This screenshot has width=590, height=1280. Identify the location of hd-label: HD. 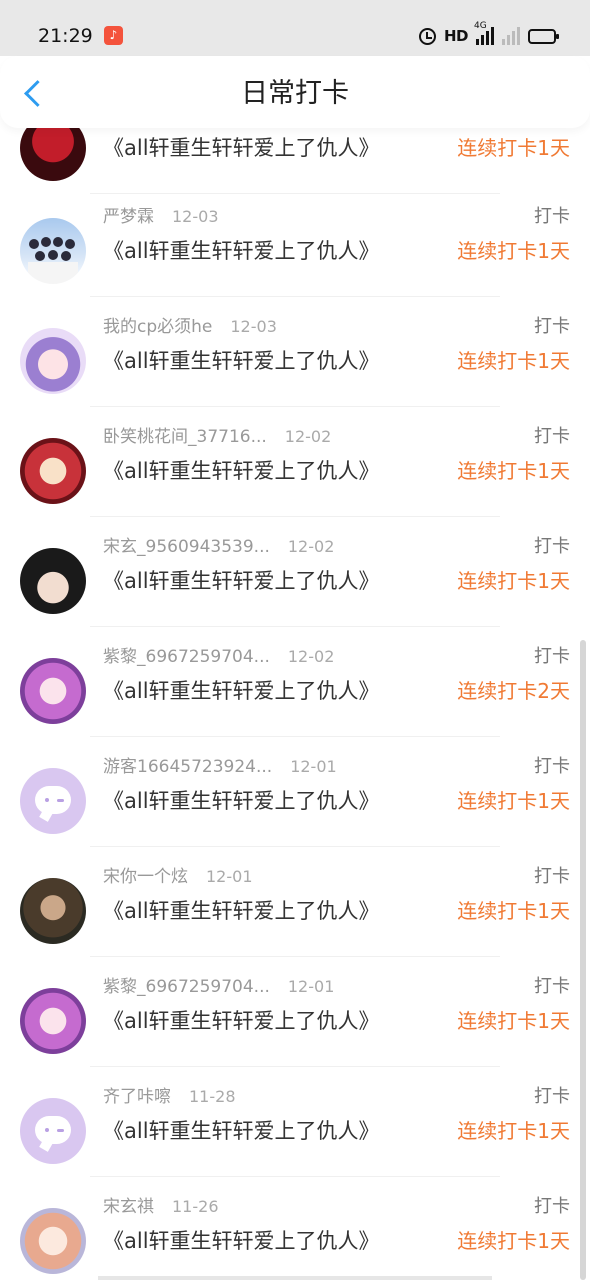
(456, 36).